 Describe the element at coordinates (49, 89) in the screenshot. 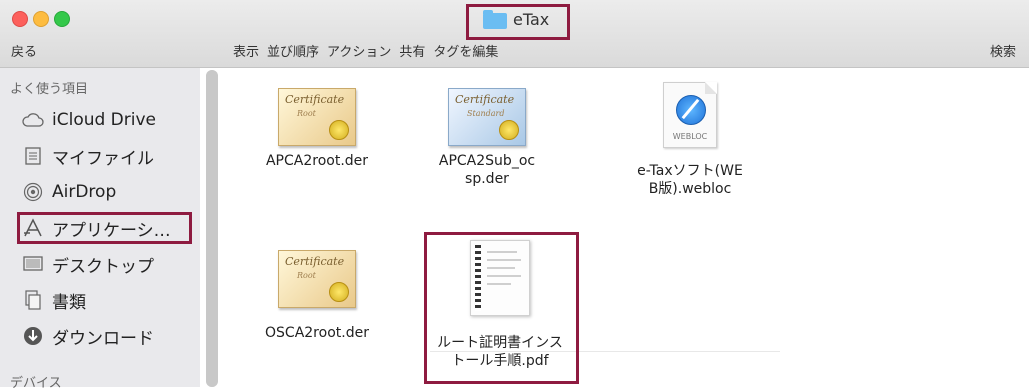

I see `favorites-header: よく使う項目` at that location.